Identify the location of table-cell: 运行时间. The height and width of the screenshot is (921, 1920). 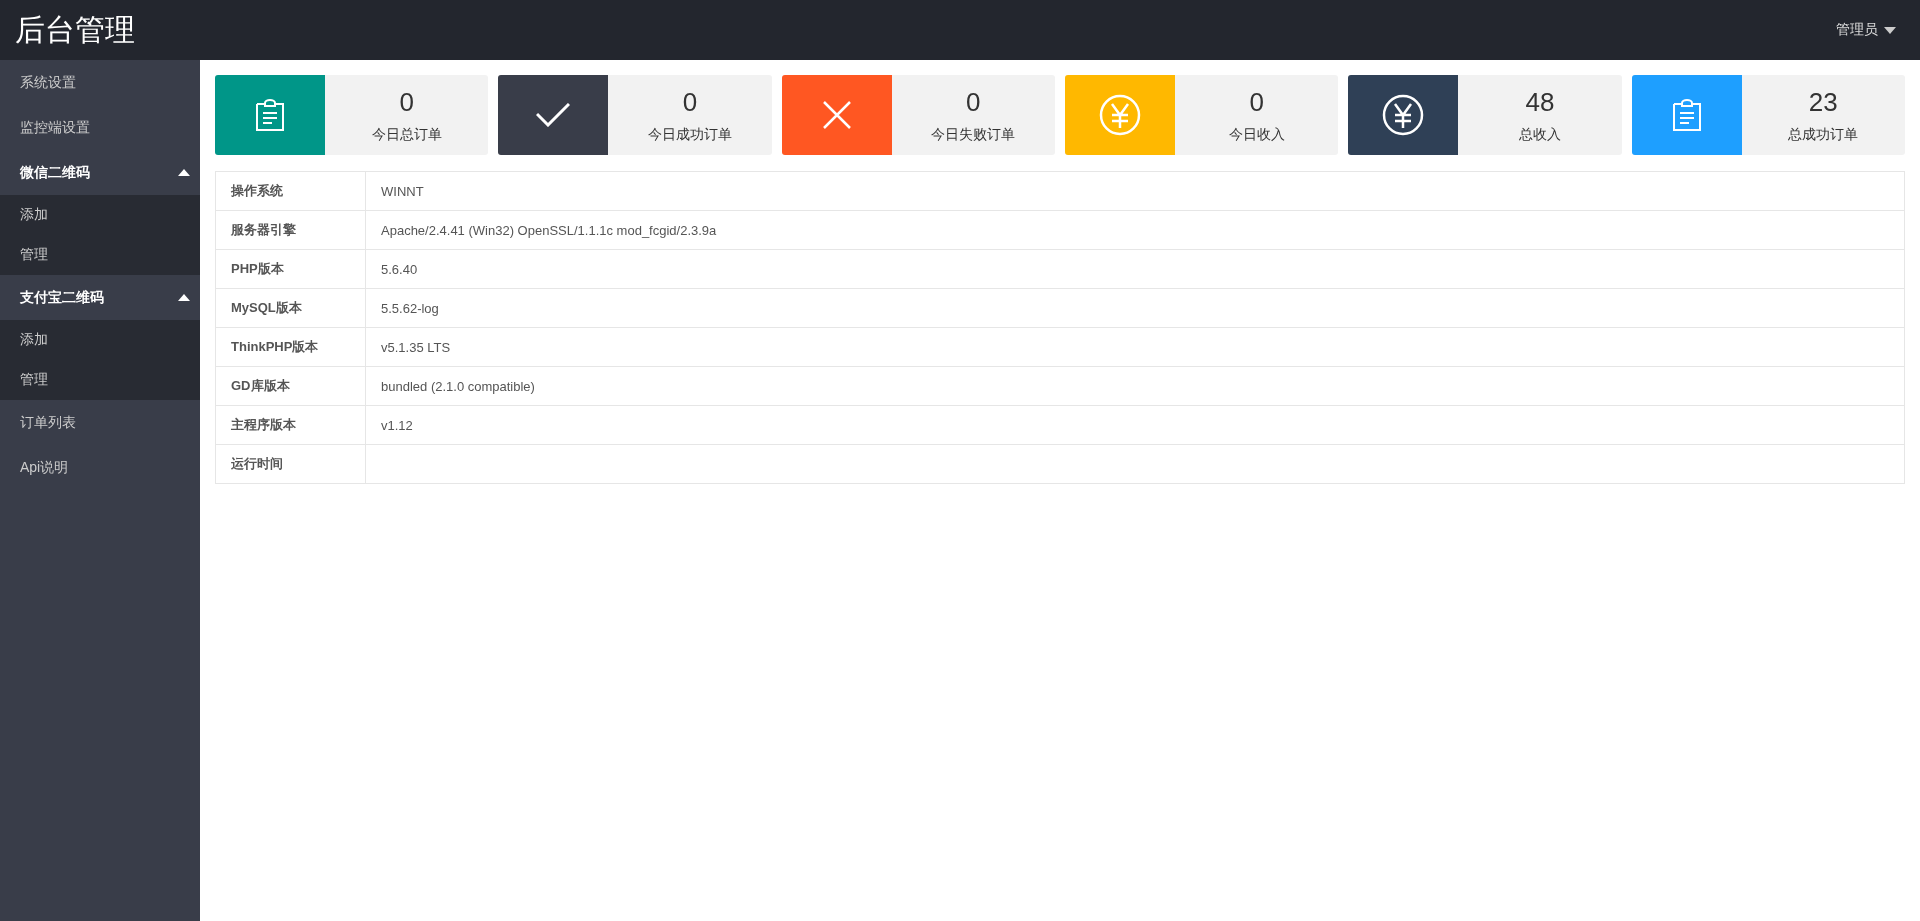
(290, 464).